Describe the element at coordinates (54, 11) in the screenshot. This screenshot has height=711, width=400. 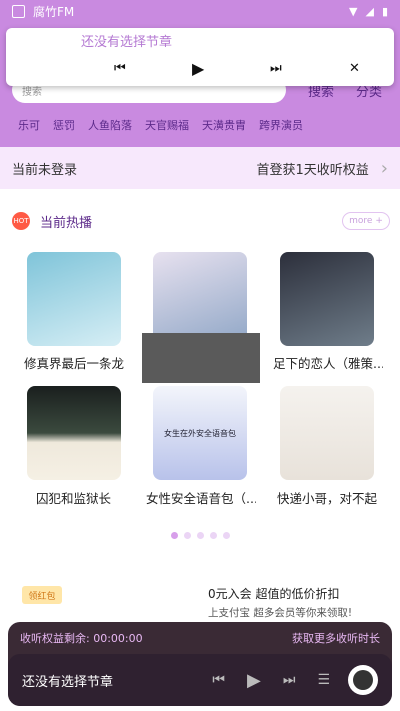
I see `app-name: 腐竹FM` at that location.